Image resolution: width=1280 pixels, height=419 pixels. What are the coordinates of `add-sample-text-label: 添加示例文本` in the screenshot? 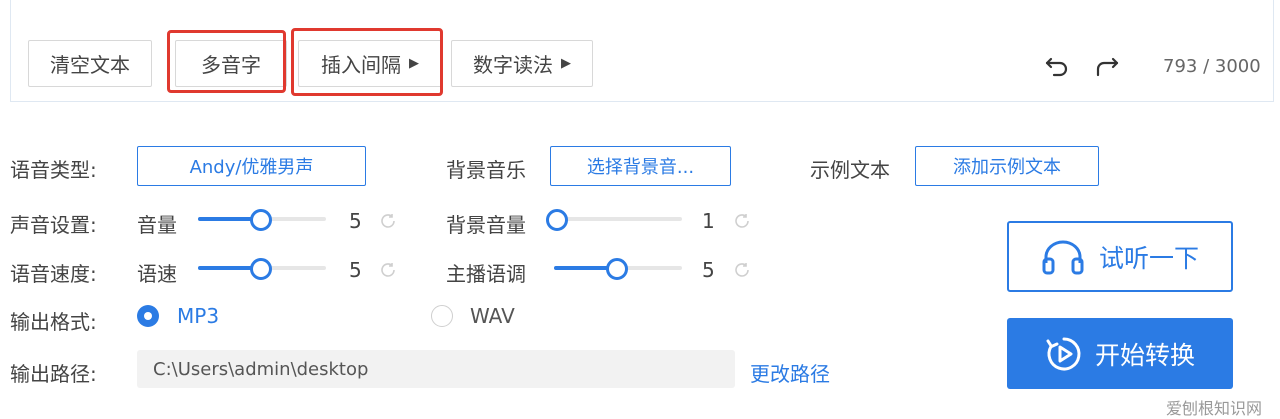 It's located at (1007, 167).